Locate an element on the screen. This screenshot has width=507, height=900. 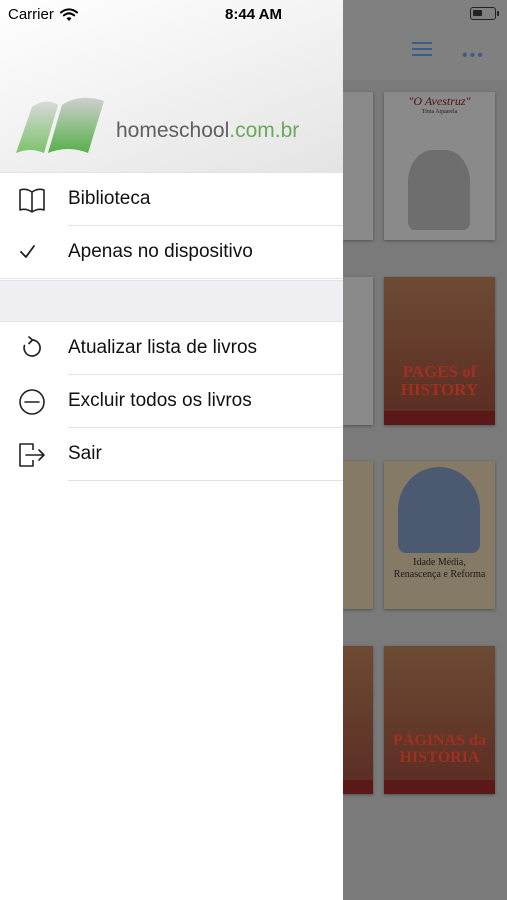
menu-item-label: Biblioteca is located at coordinates (109, 198).